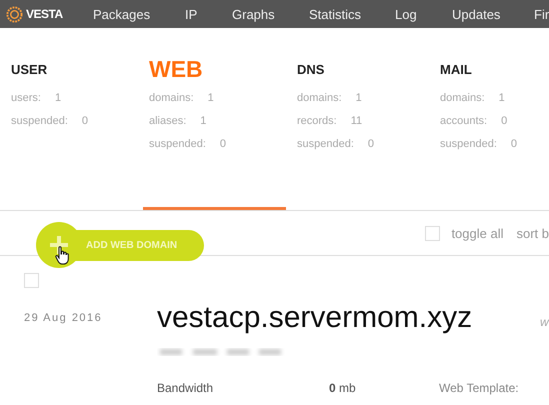 This screenshot has width=549, height=405. I want to click on domain-date: 29 Aug 2016, so click(64, 318).